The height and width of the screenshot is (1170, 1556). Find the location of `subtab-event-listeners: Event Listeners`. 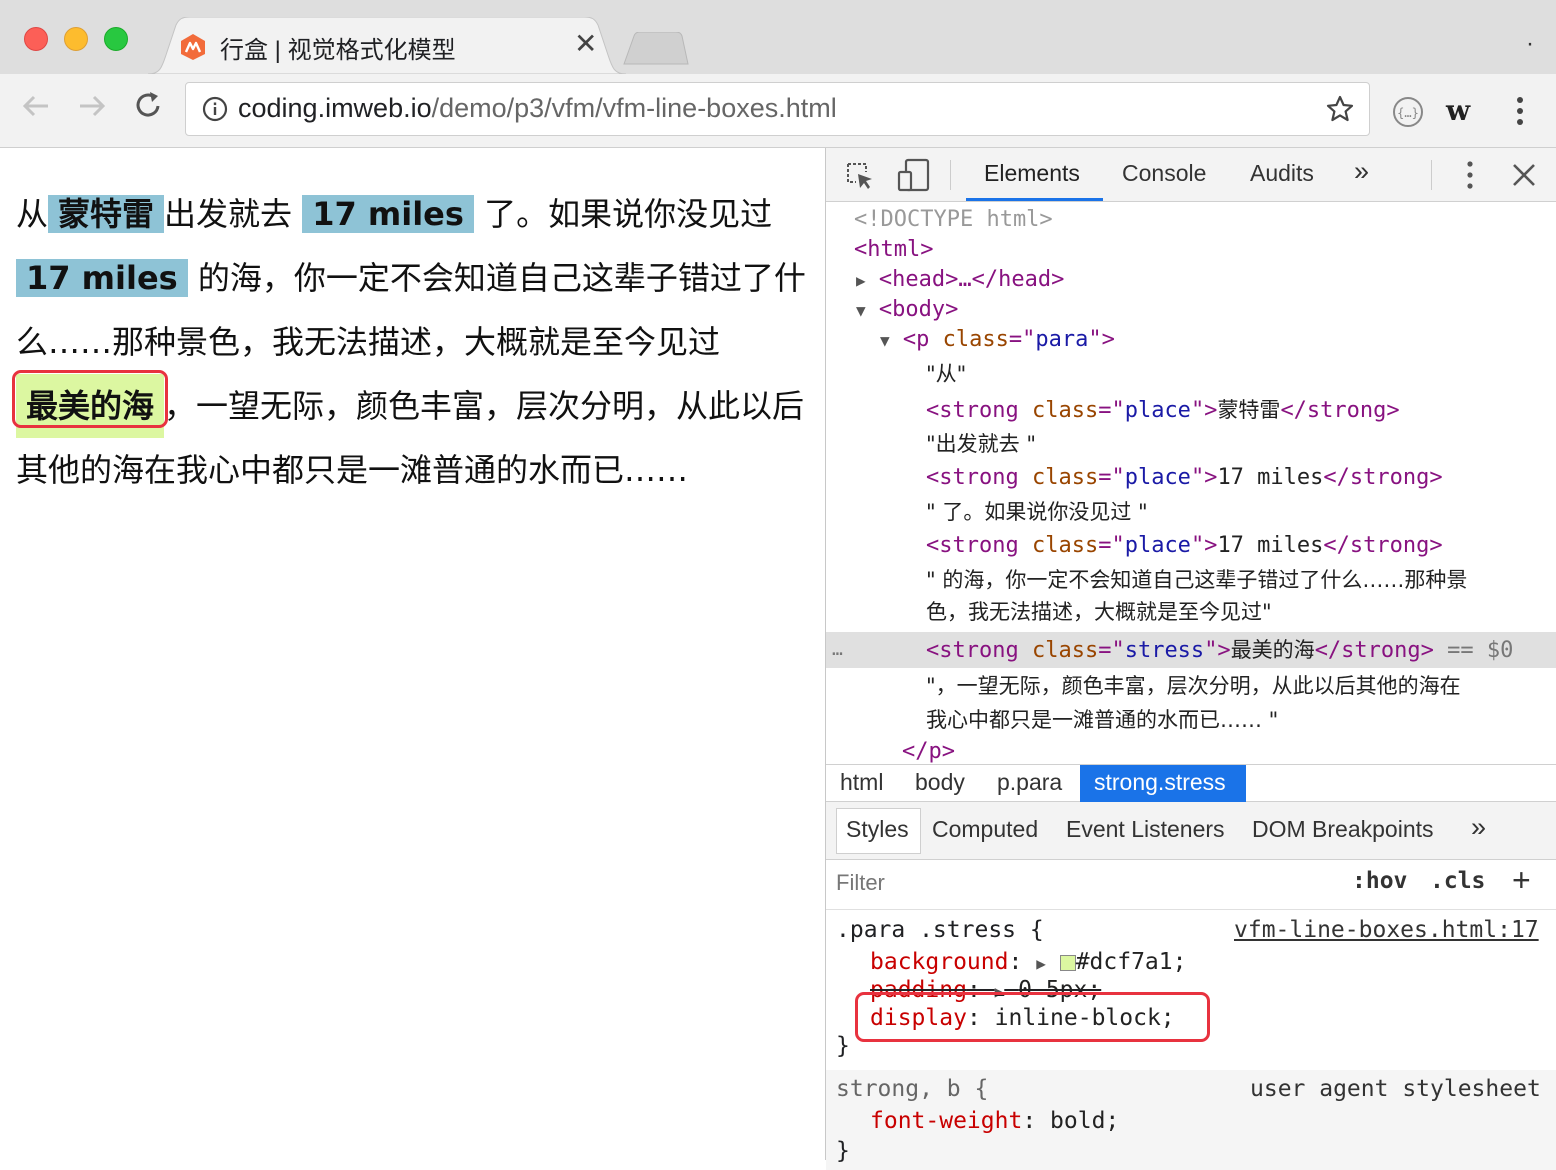

subtab-event-listeners: Event Listeners is located at coordinates (1145, 829).